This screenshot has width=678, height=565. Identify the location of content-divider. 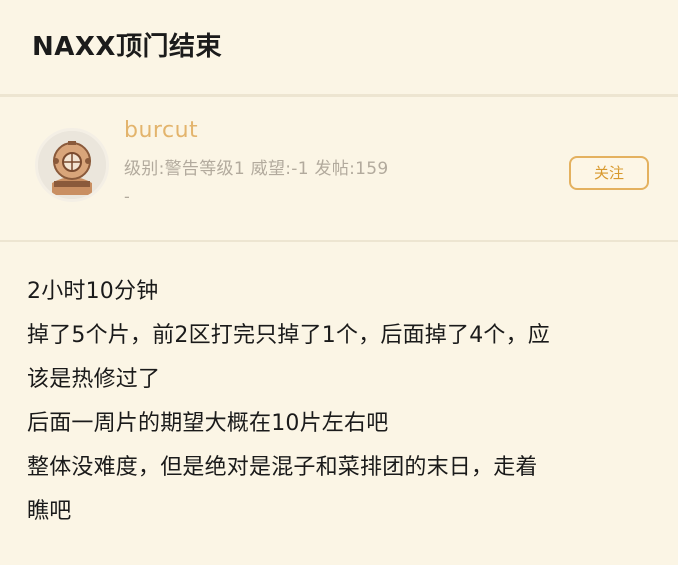
(339, 241).